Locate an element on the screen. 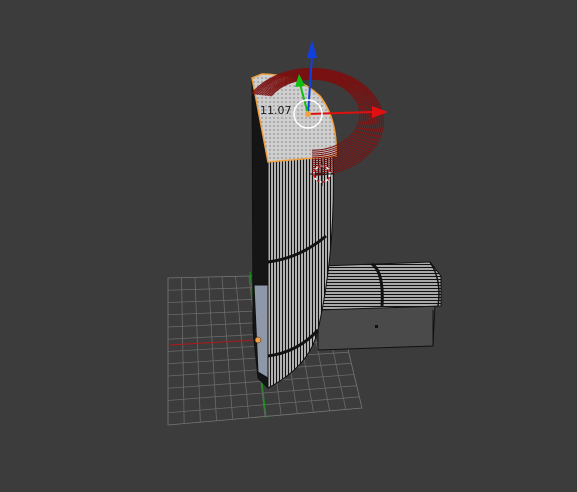  dimension-readout: 11.07 is located at coordinates (276, 110).